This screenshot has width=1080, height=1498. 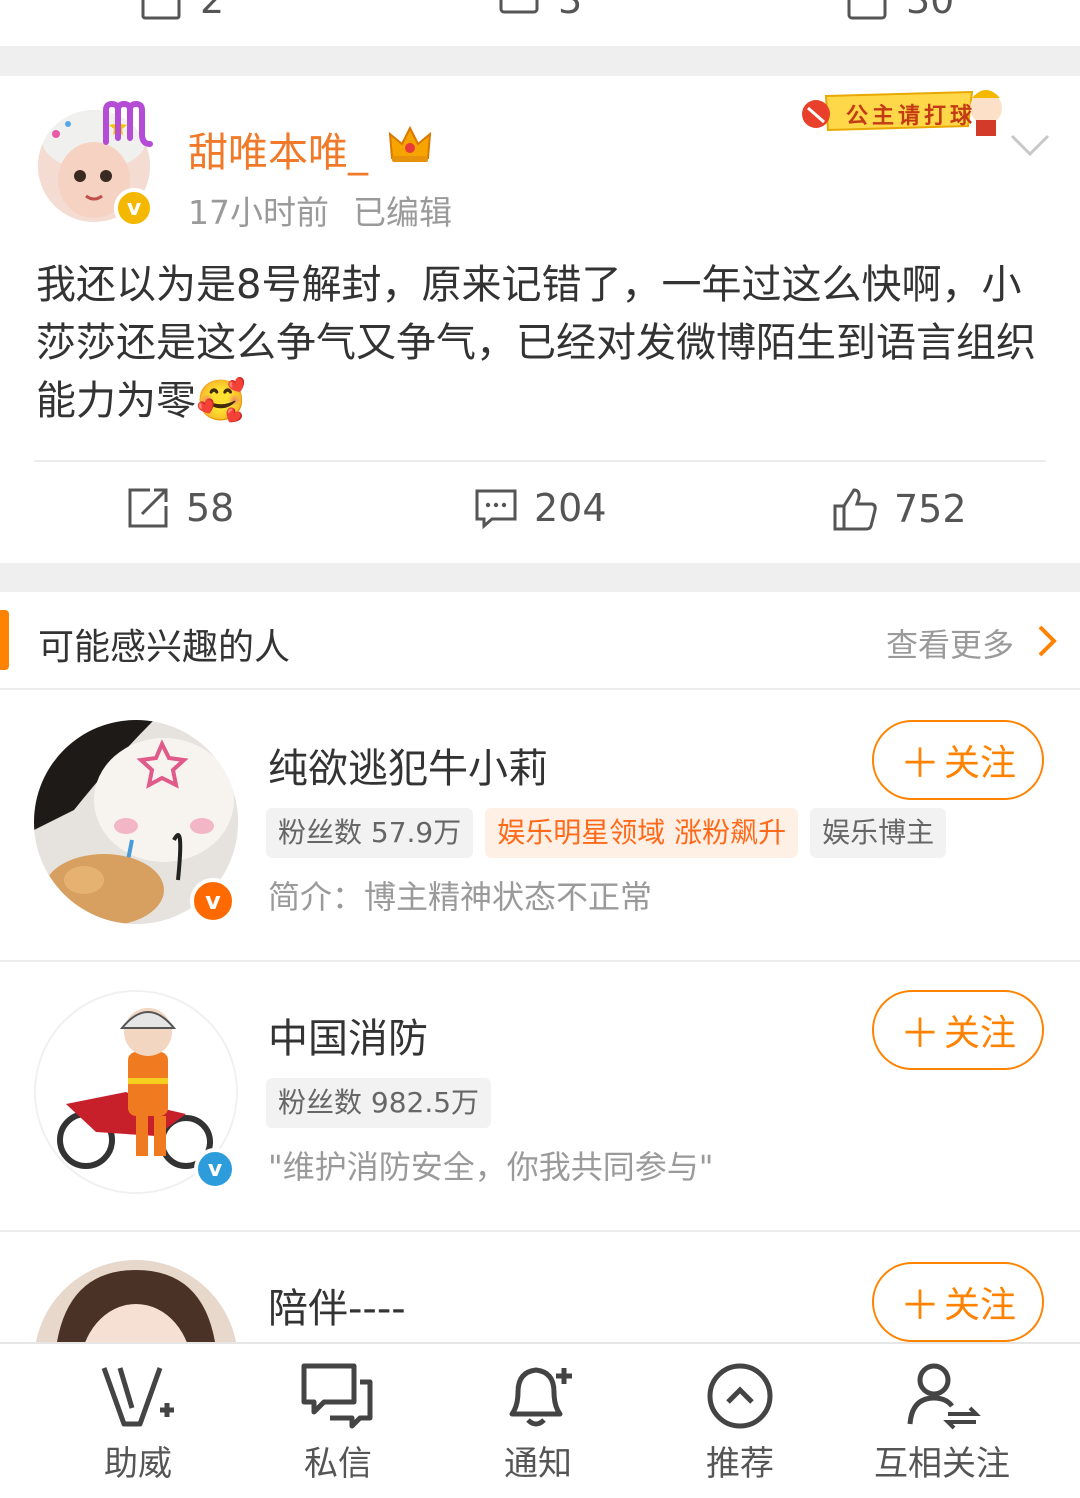 I want to click on tab-mutual-follow: 互相关注, so click(x=942, y=1422).